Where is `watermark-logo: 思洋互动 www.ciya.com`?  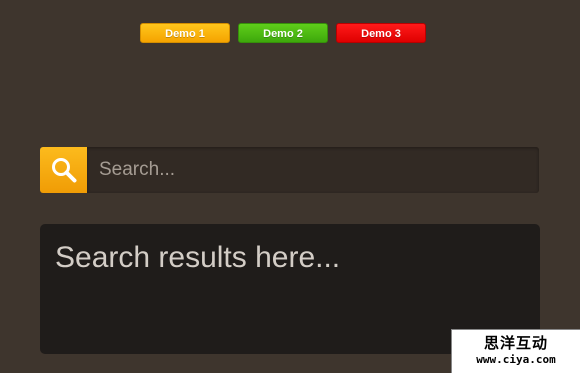 watermark-logo: 思洋互动 www.ciya.com is located at coordinates (515, 351).